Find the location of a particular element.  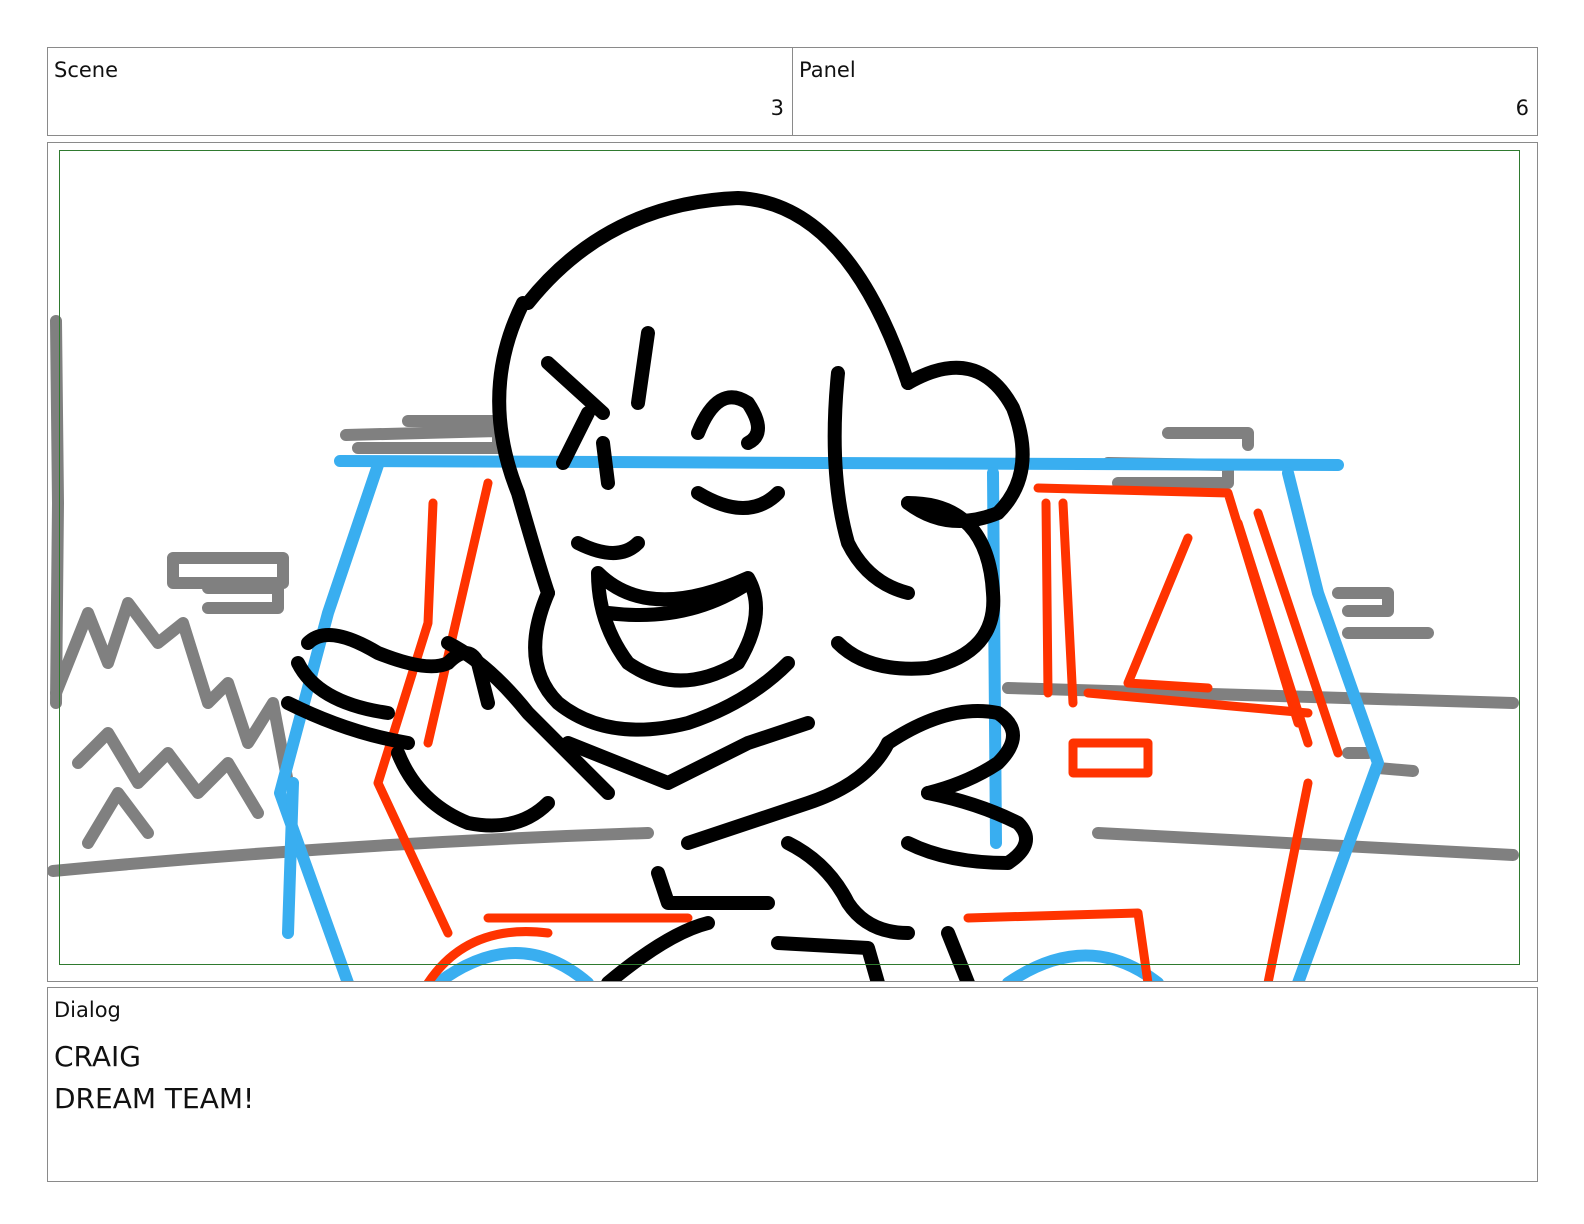

panel-cell: Panel 6 is located at coordinates (1165, 91).